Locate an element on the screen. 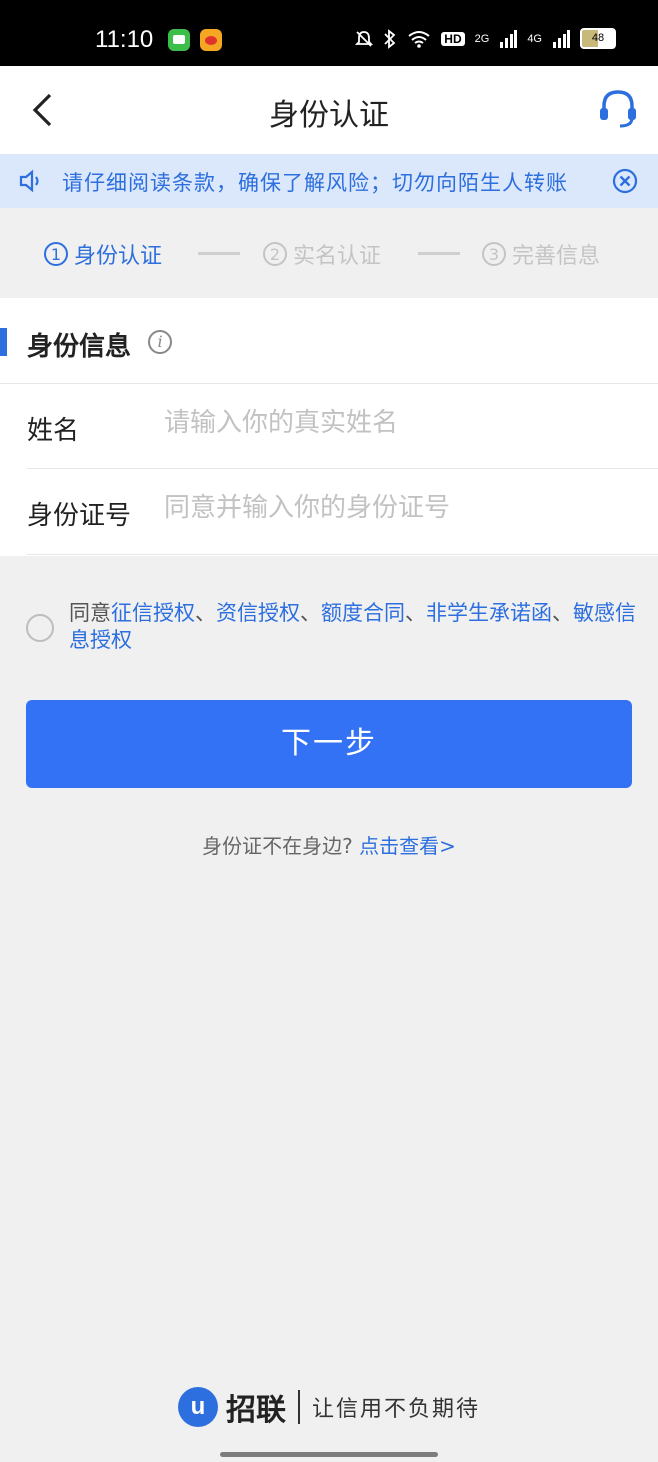  brand-name: 招联 is located at coordinates (255, 1410).